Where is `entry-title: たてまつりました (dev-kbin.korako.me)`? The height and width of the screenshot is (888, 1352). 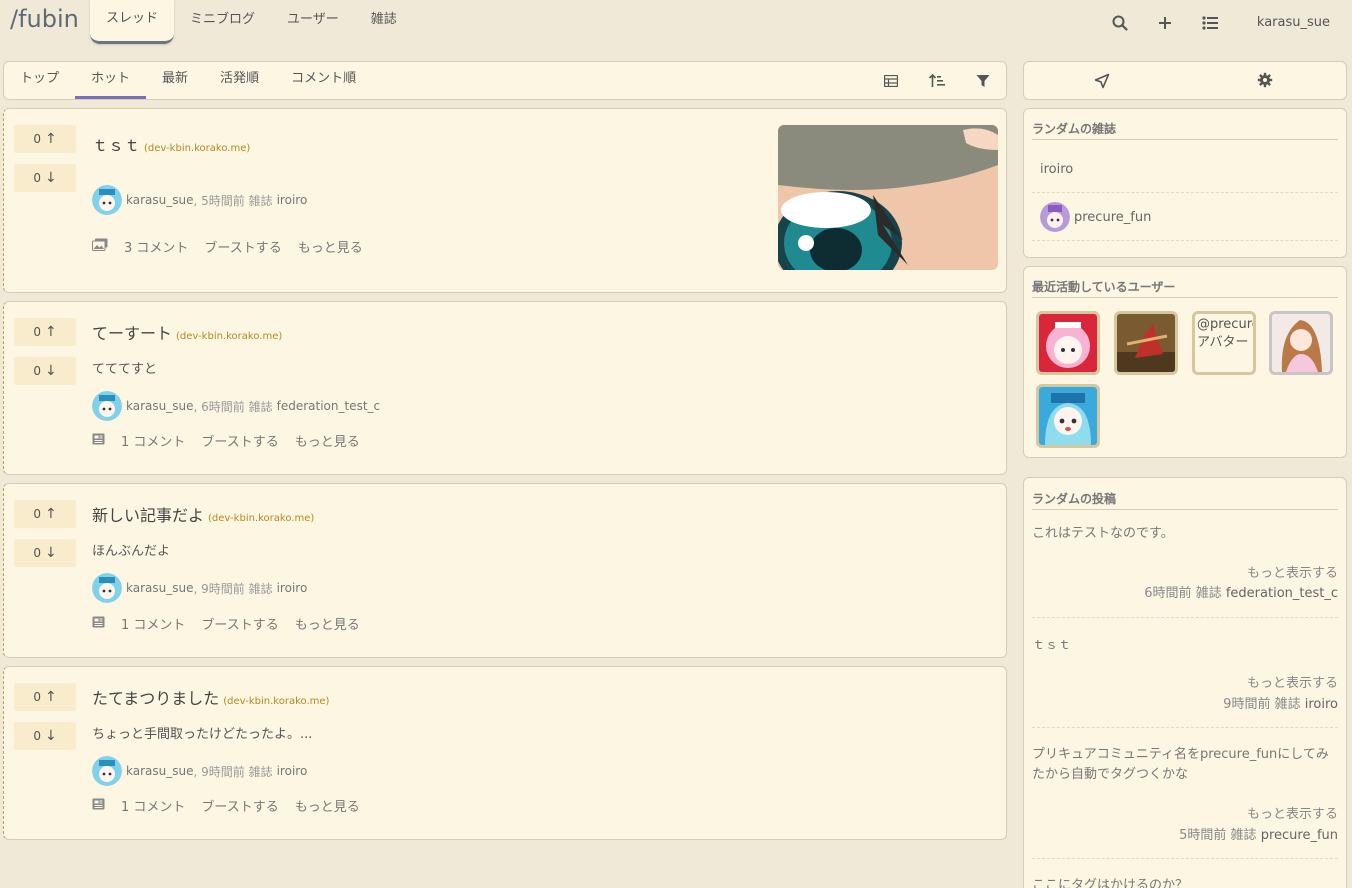
entry-title: たてまつりました (dev-kbin.korako.me) is located at coordinates (210, 697).